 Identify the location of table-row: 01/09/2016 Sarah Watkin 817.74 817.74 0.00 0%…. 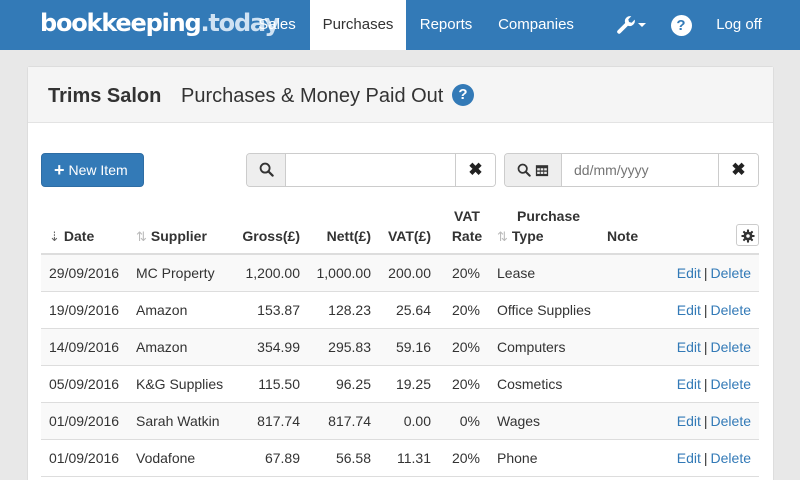
(400, 421).